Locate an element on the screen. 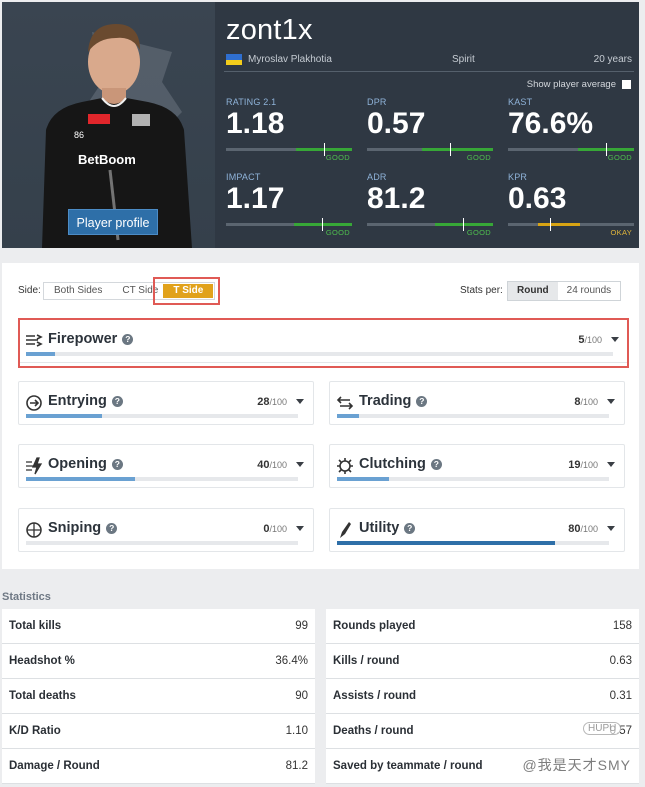 The width and height of the screenshot is (645, 787). role-card-trading: Trading? 8/100 is located at coordinates (477, 403).